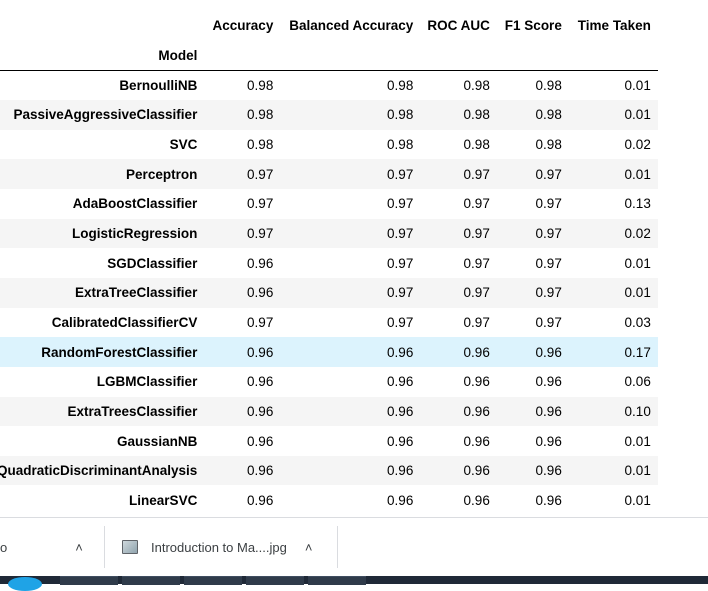 The height and width of the screenshot is (591, 708). I want to click on model-name-cell: AdaBoostClassifier, so click(135, 204).